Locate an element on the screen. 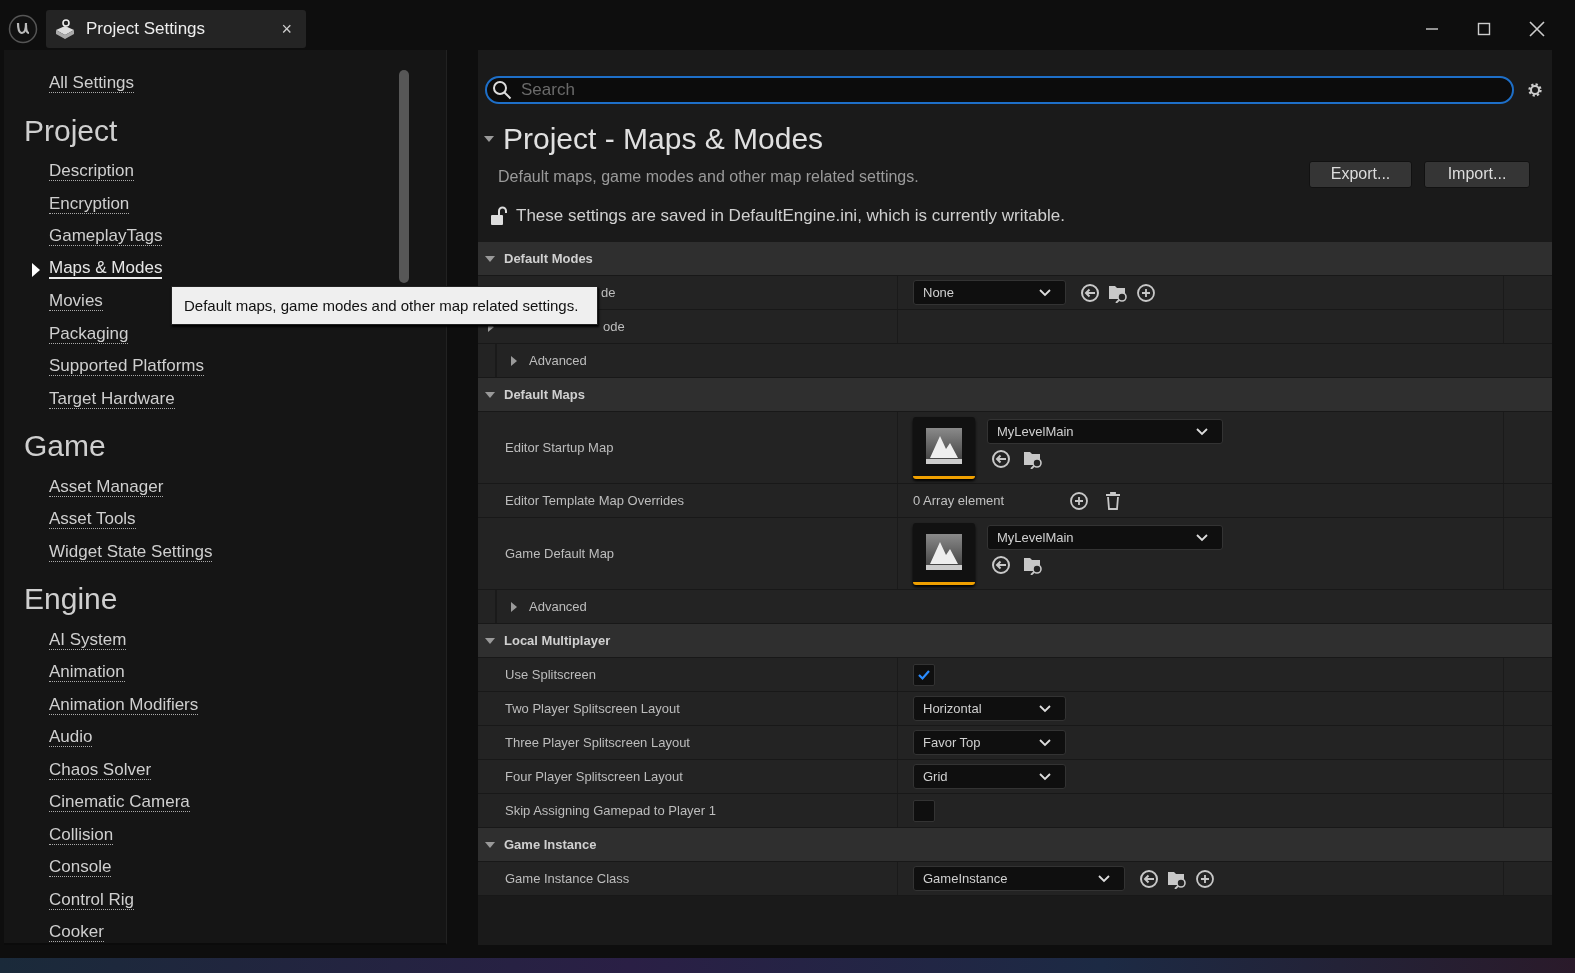 The width and height of the screenshot is (1575, 973). sidebar-link: Cinematic Camera is located at coordinates (119, 802).